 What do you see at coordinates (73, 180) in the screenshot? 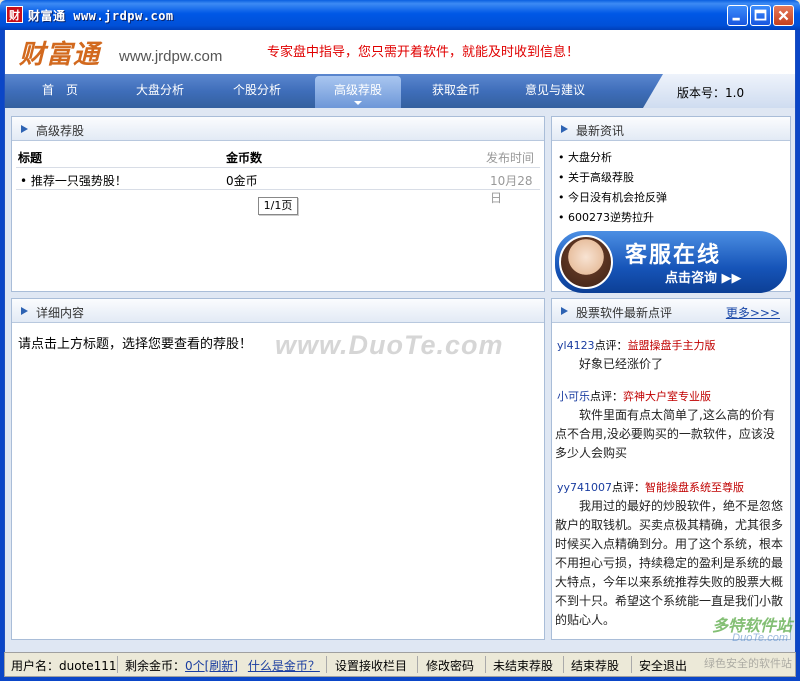
I see `table-row-title: • 推荐一只强势股！` at bounding box center [73, 180].